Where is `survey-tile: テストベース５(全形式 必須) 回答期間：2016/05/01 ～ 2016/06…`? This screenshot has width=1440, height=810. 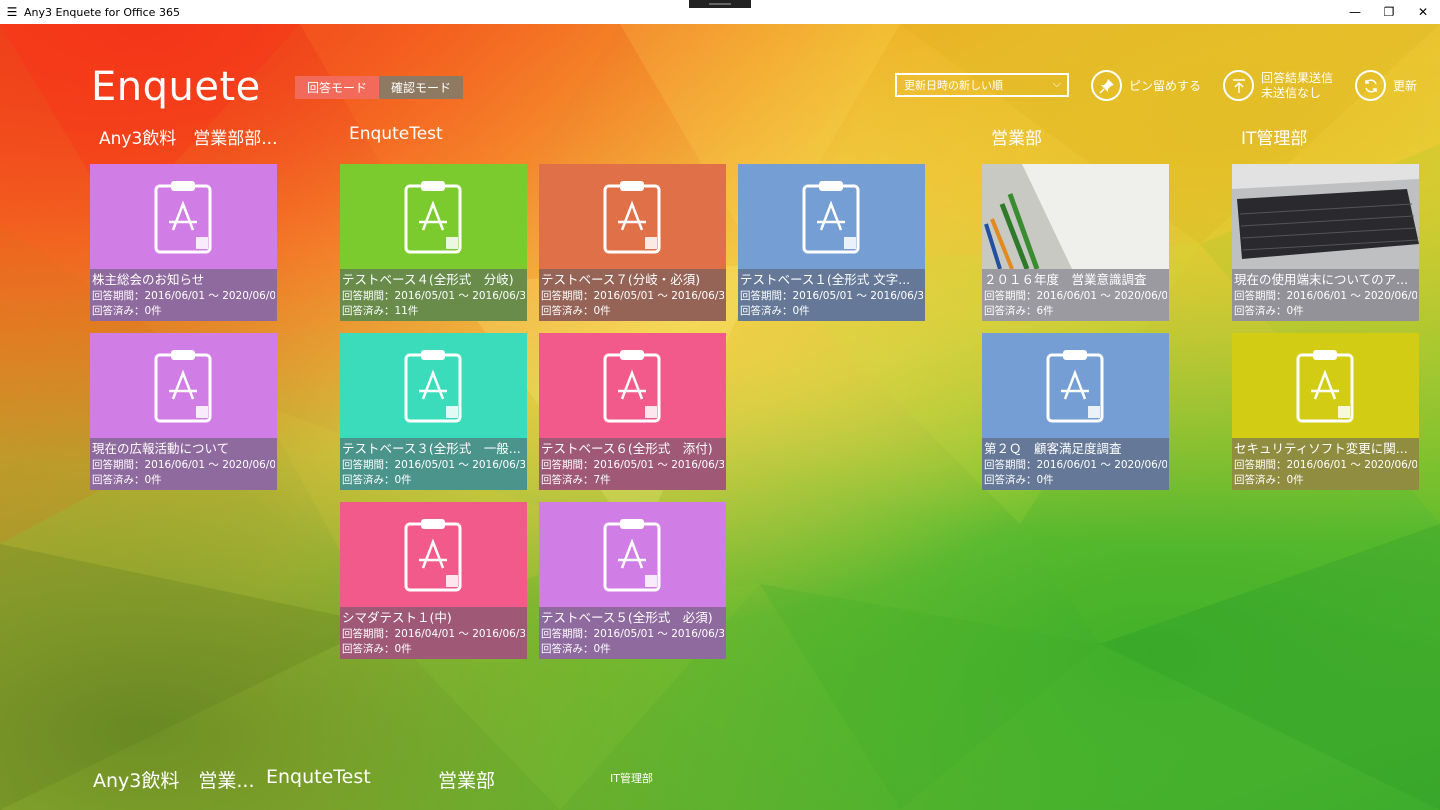 survey-tile: テストベース５(全形式 必須) 回答期間：2016/05/01 ～ 2016/06… is located at coordinates (632, 580).